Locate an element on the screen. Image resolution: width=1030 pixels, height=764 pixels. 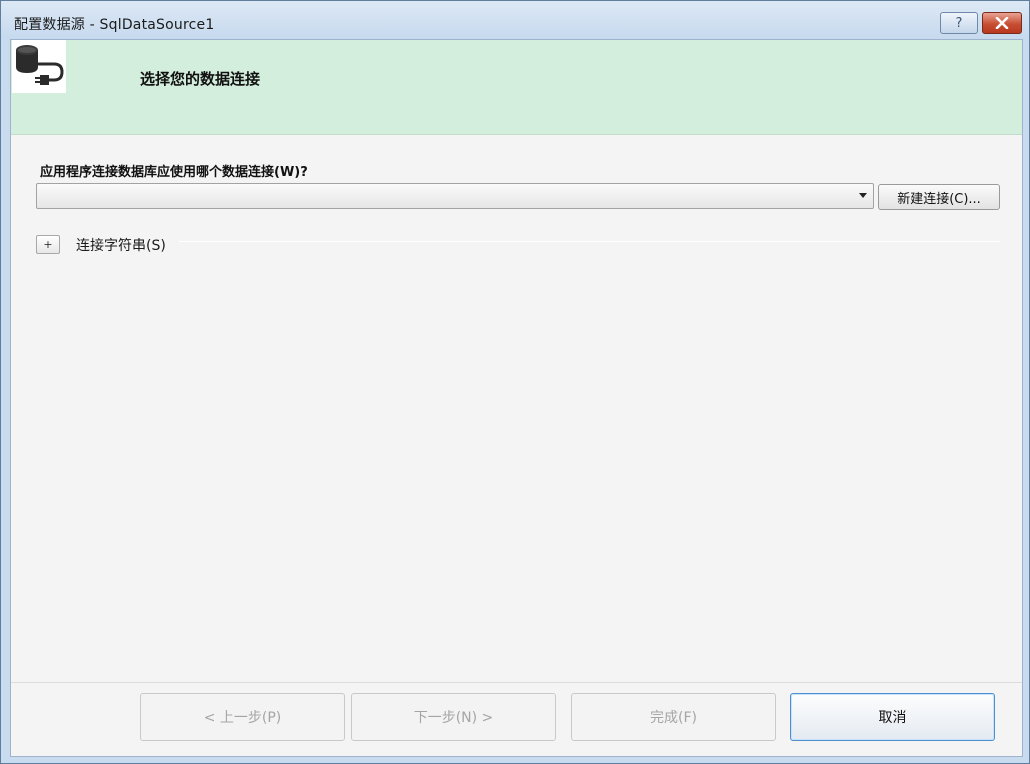
cancel-button-label: 取消 is located at coordinates (892, 718).